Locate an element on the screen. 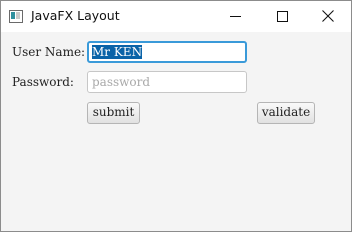 Image resolution: width=352 pixels, height=240 pixels. minimize-button is located at coordinates (236, 16).